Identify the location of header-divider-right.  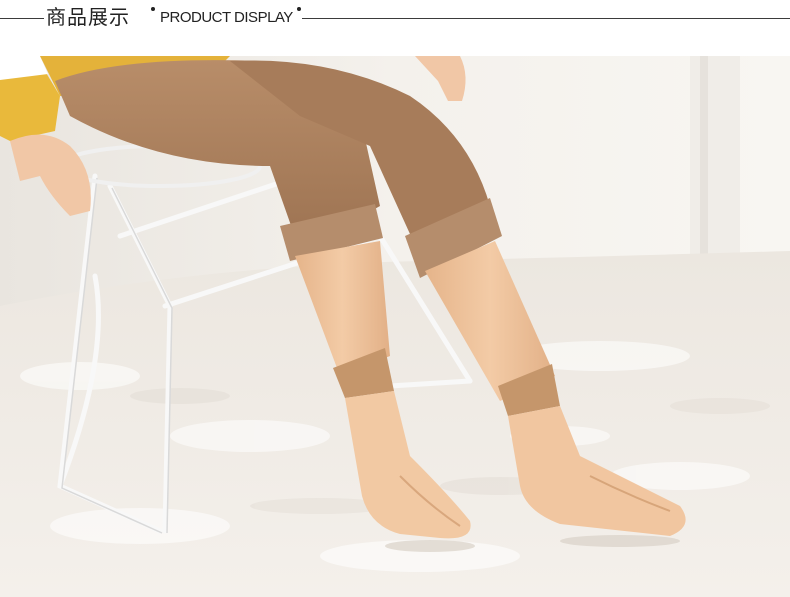
(546, 18).